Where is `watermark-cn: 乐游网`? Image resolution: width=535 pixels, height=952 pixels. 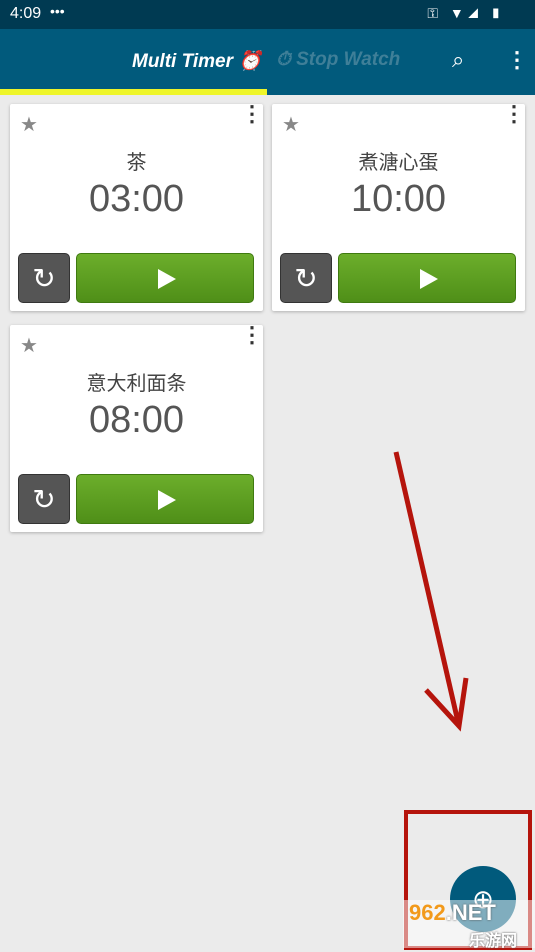
watermark-cn: 乐游网 is located at coordinates (493, 941).